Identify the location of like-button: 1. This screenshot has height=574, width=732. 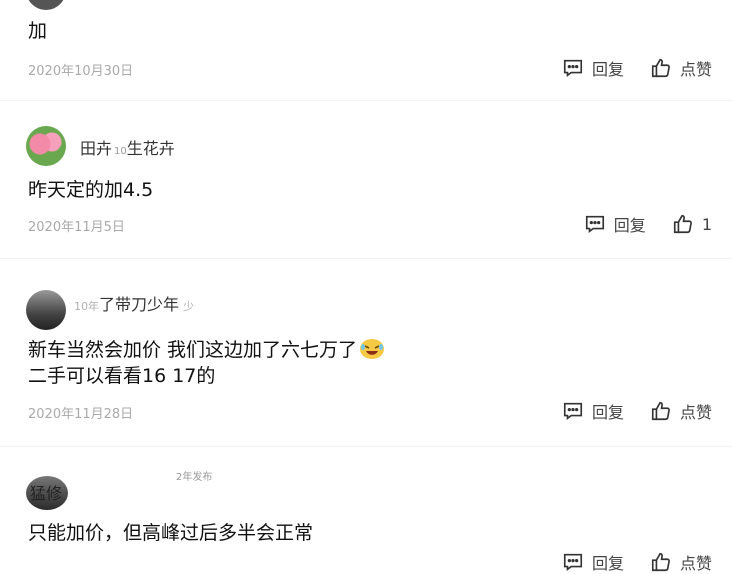
(692, 224).